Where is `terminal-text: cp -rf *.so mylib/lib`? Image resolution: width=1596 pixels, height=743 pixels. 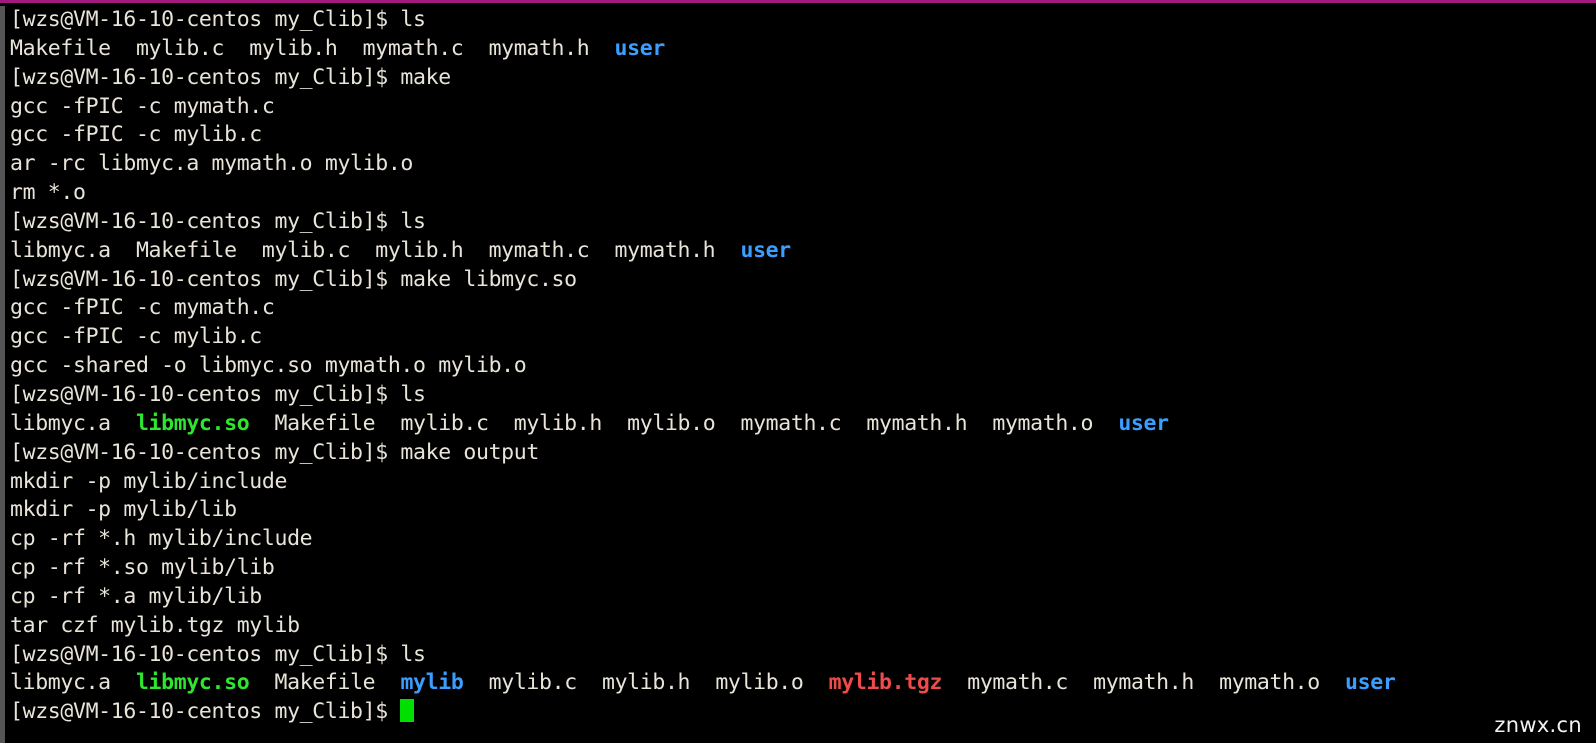
terminal-text: cp -rf *.so mylib/lib is located at coordinates (142, 568).